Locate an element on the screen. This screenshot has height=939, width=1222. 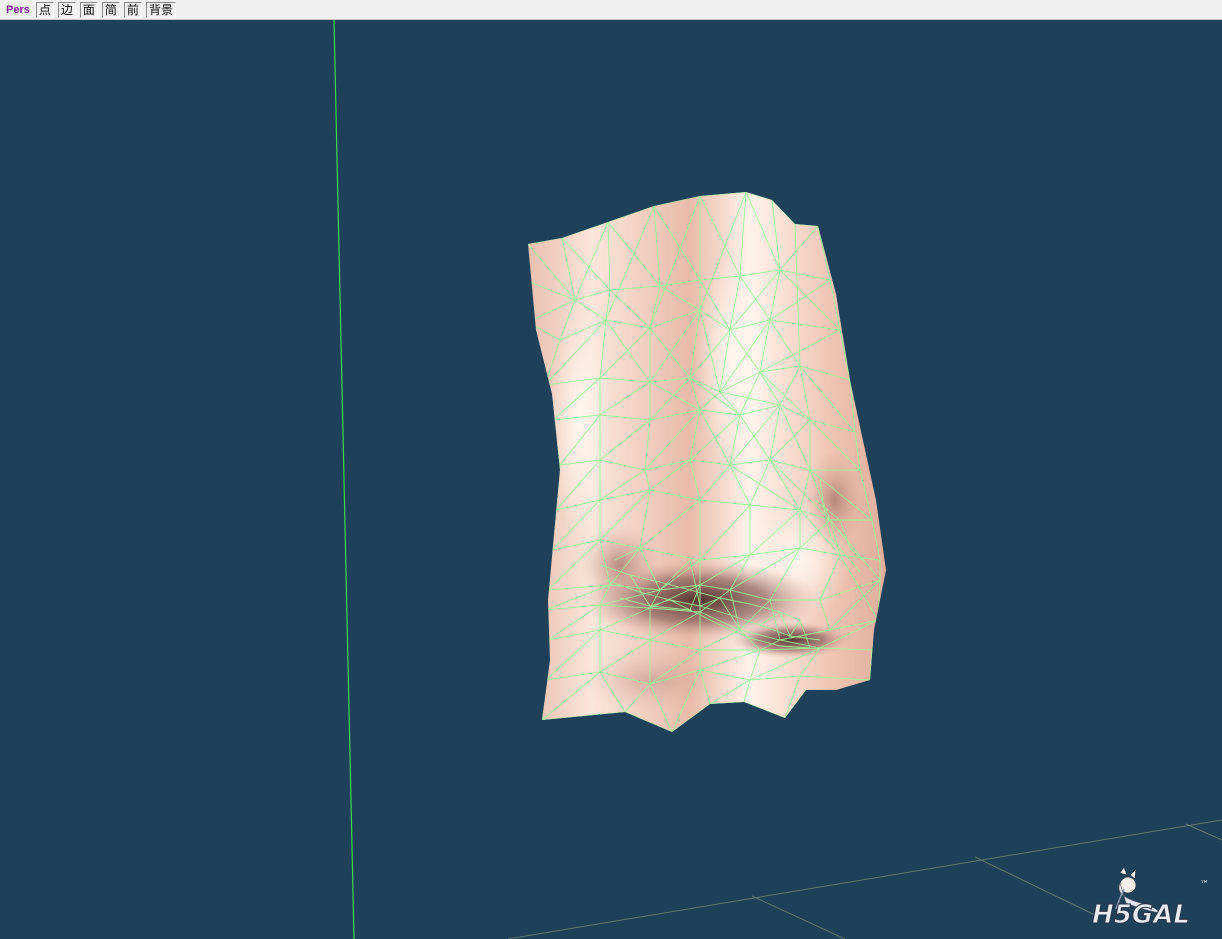
edge-mode-button: 边 is located at coordinates (66, 9).